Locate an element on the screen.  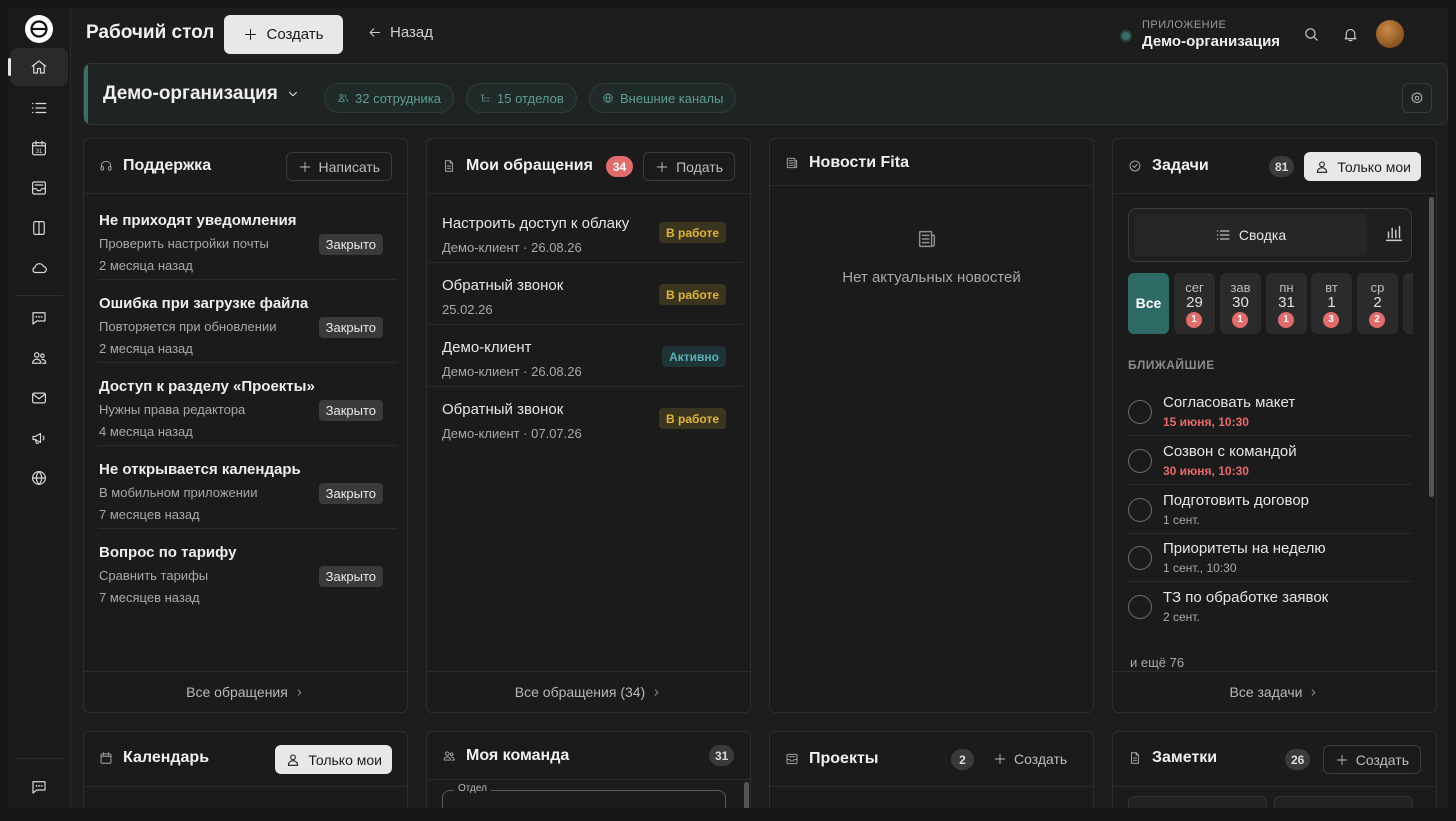
sidebar-item-inbox is located at coordinates (38, 188).